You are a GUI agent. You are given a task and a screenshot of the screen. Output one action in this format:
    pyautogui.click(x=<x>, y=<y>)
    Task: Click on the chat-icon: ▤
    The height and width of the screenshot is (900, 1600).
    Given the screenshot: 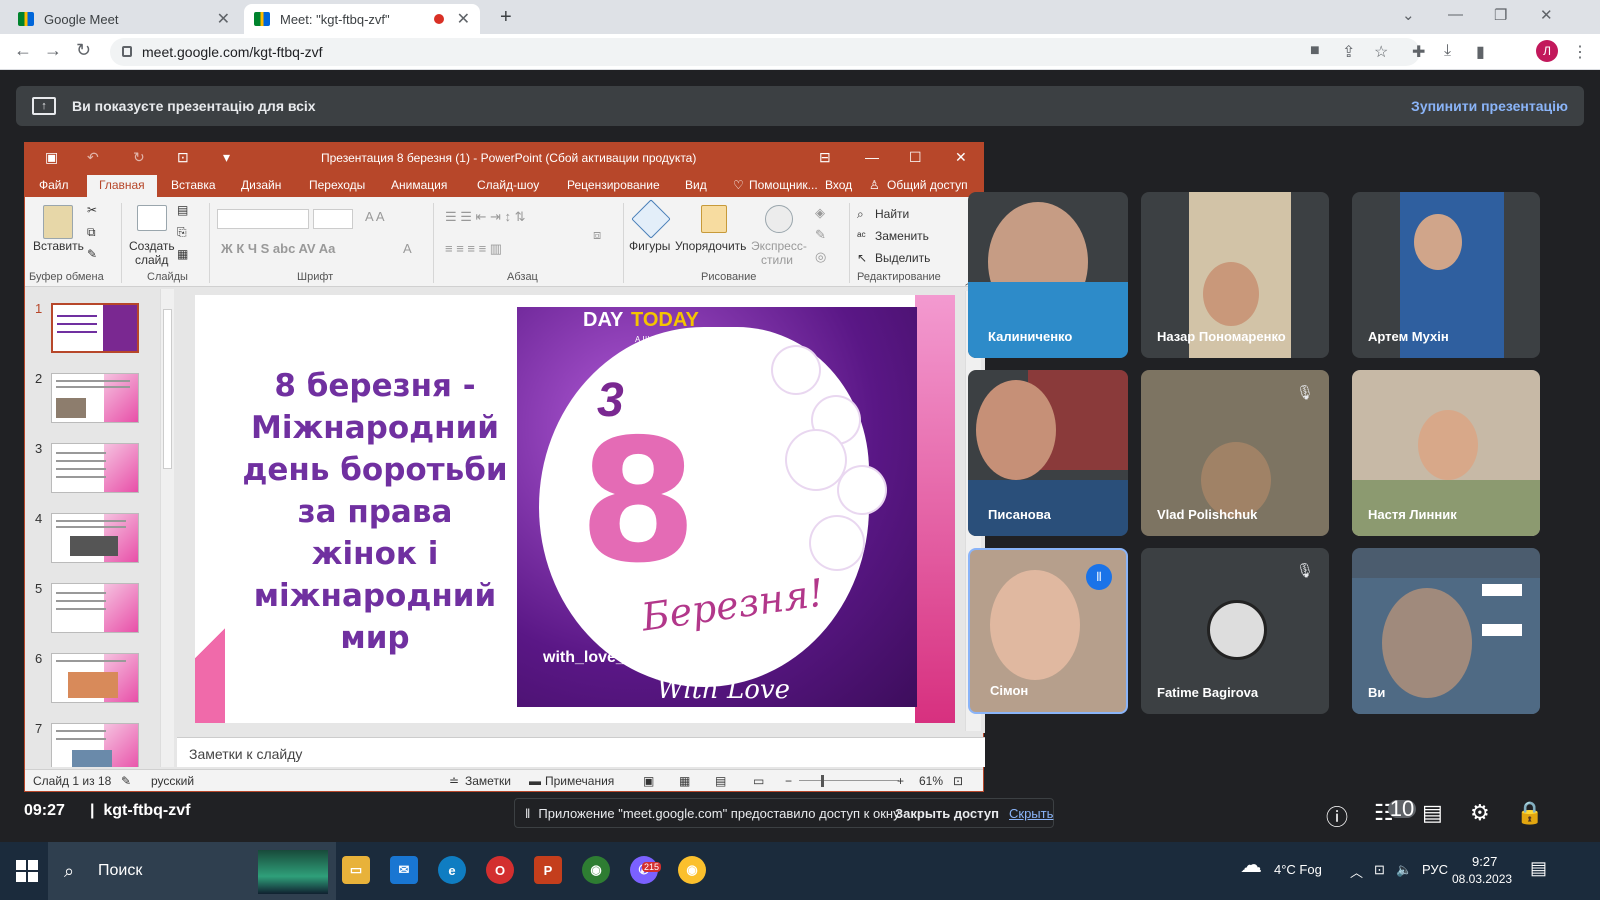 What is the action you would take?
    pyautogui.click(x=1432, y=813)
    